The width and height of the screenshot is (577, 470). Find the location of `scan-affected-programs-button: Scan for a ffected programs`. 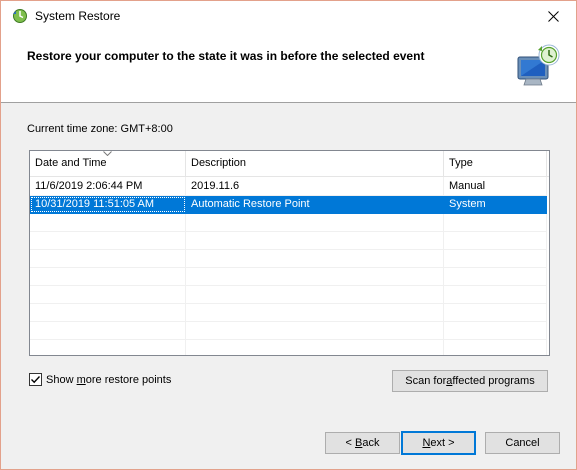

scan-affected-programs-button: Scan for a ffected programs is located at coordinates (470, 381).